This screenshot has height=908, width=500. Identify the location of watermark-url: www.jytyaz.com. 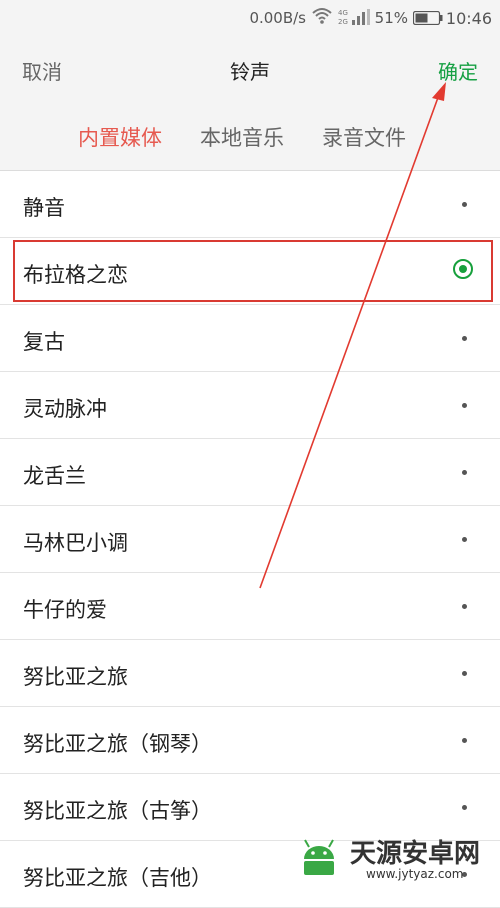
(415, 874).